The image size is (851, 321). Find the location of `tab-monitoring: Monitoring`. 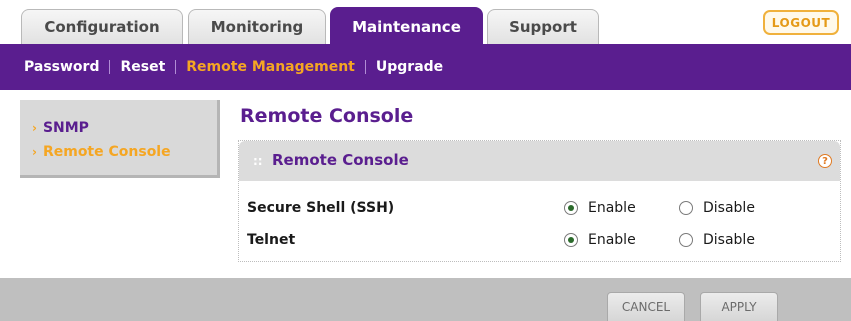

tab-monitoring: Monitoring is located at coordinates (257, 26).